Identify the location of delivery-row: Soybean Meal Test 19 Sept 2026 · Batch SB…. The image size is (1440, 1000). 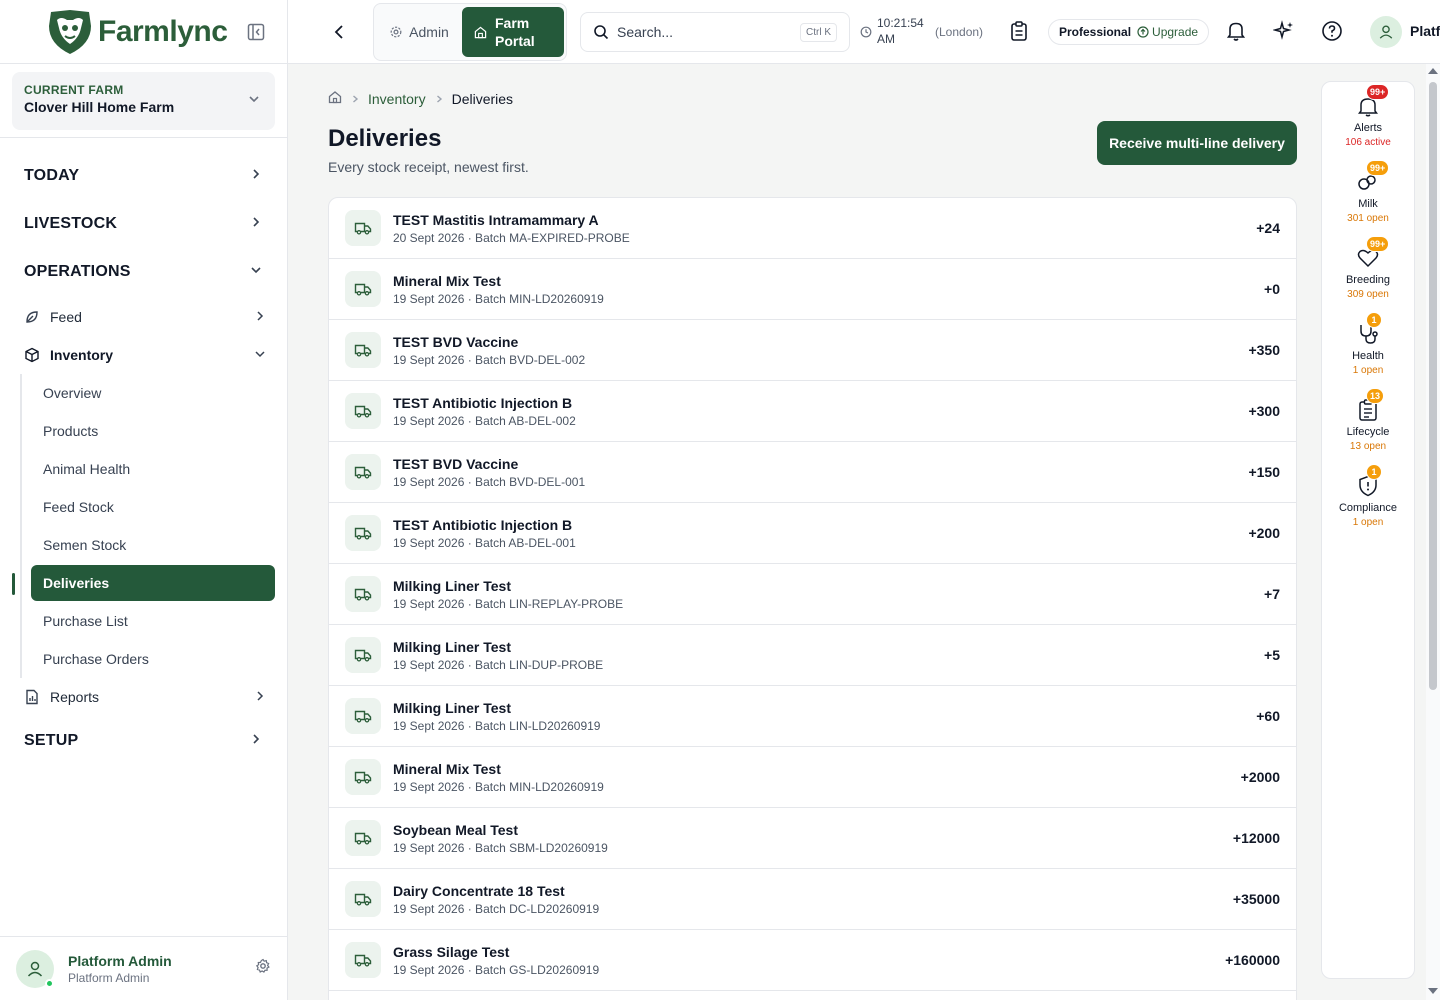
(812, 838).